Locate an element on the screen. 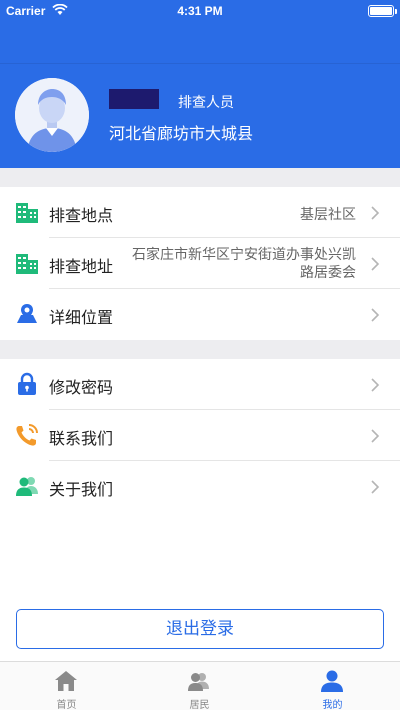 Image resolution: width=400 pixels, height=710 pixels. phone-icon is located at coordinates (27, 435).